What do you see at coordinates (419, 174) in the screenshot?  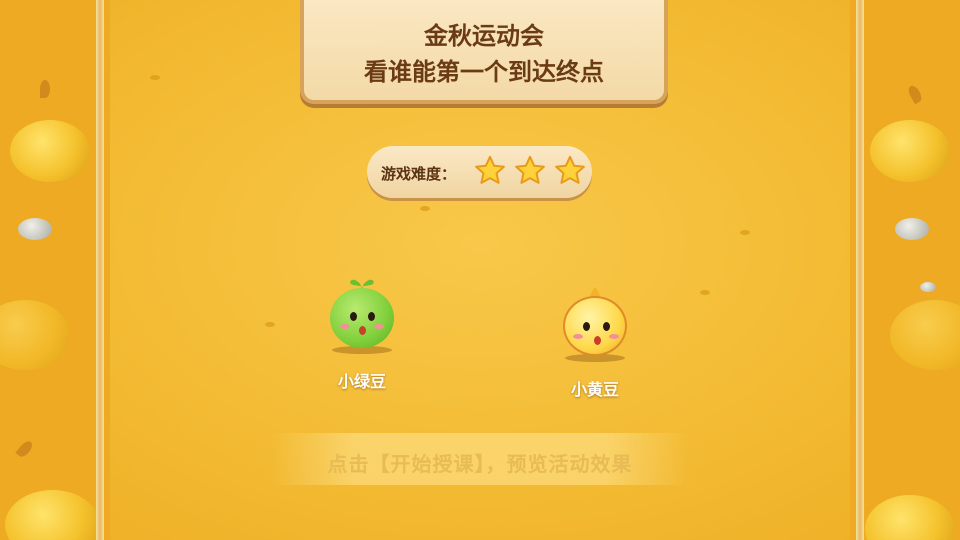 I see `difficulty-label: 游戏难度：` at bounding box center [419, 174].